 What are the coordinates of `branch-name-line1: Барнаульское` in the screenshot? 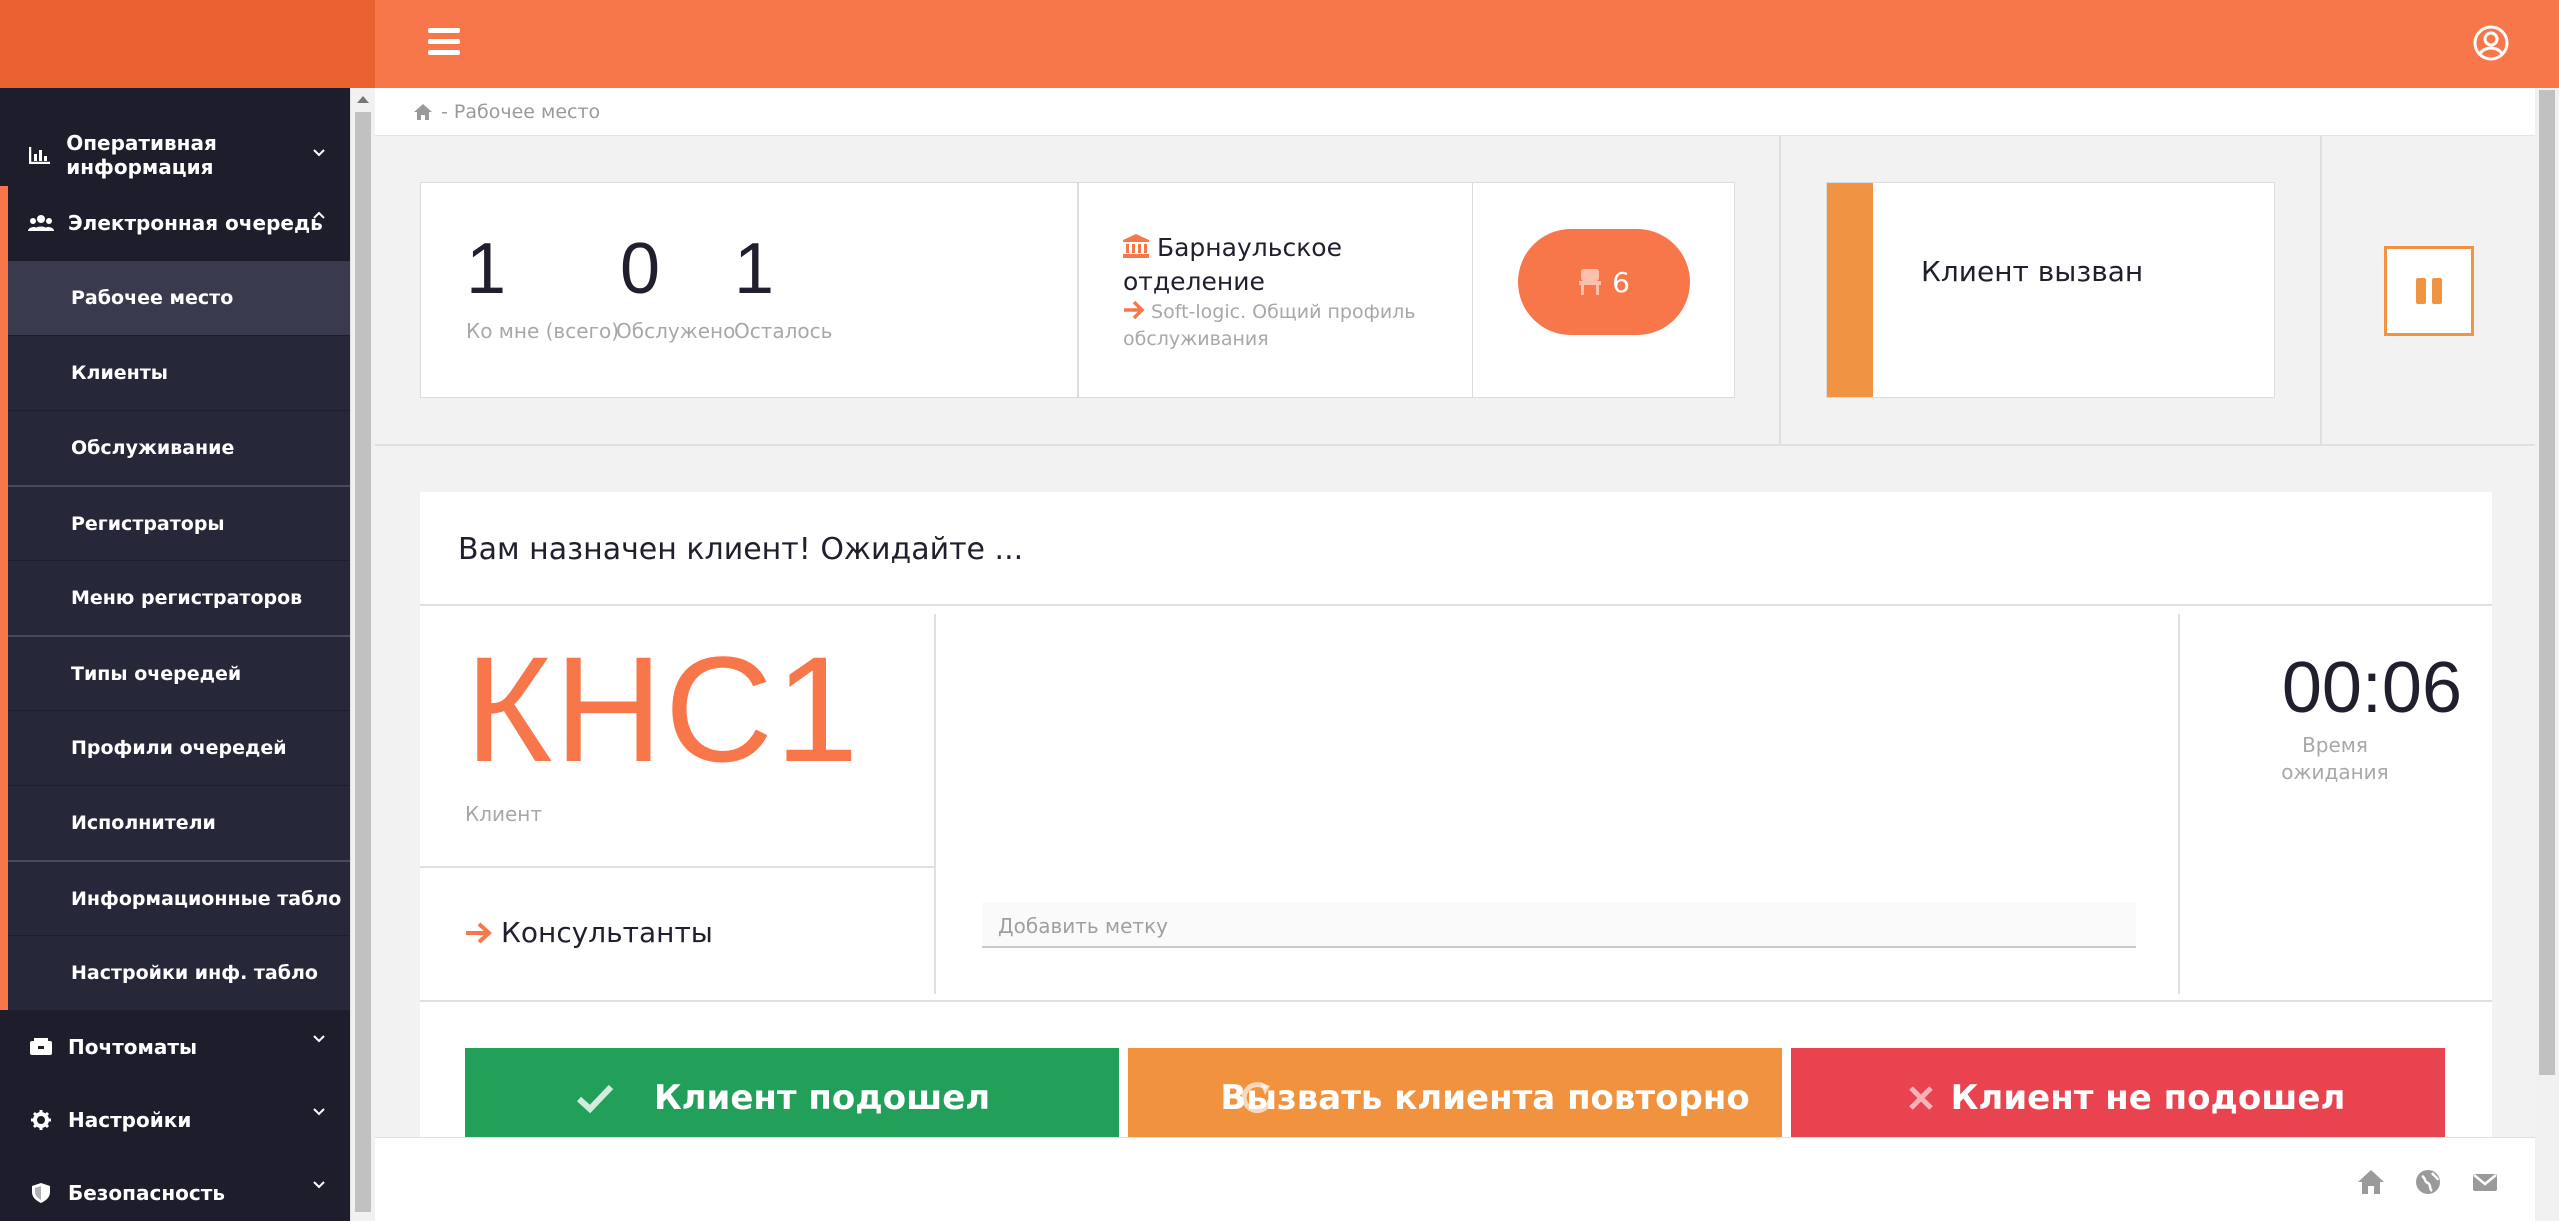 It's located at (1249, 247).